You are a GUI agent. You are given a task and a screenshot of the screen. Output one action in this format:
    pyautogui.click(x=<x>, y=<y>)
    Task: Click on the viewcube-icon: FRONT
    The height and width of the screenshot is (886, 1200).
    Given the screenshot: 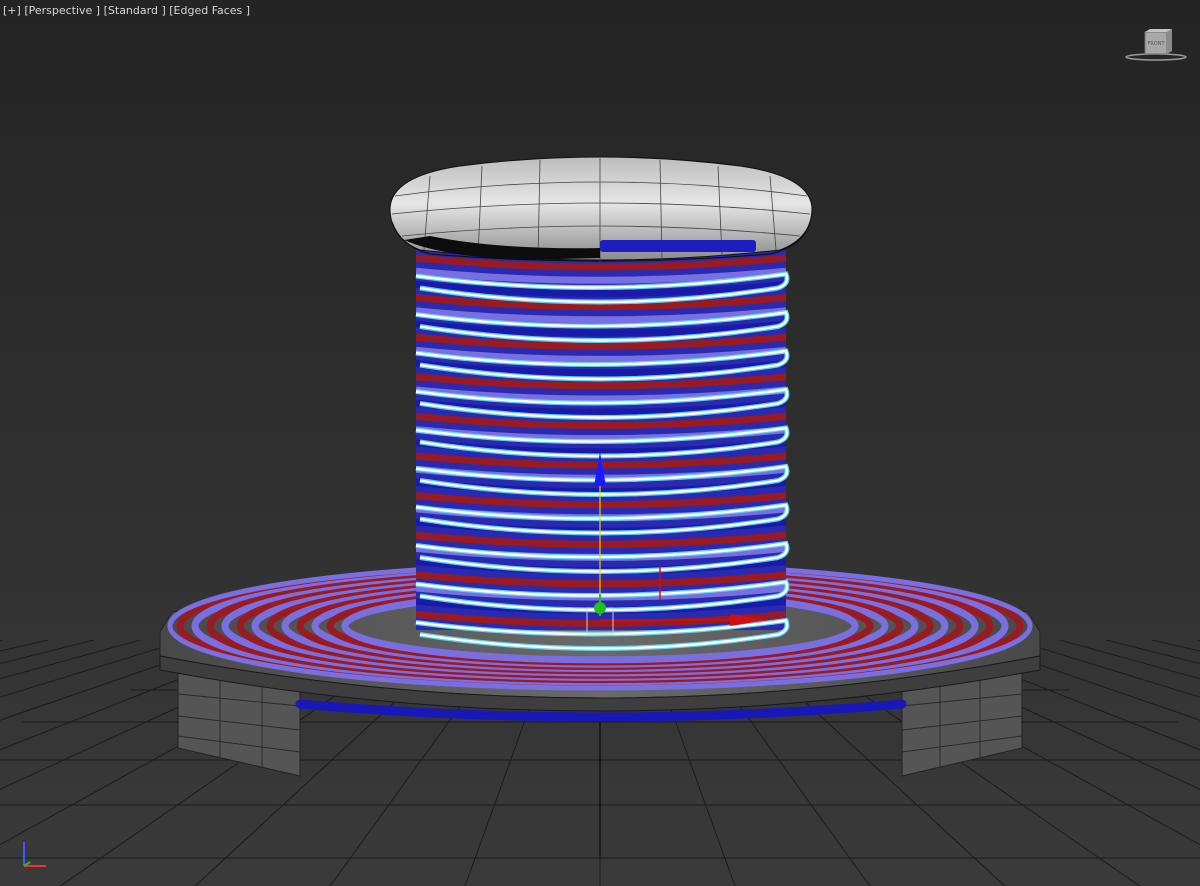 What is the action you would take?
    pyautogui.click(x=1156, y=45)
    